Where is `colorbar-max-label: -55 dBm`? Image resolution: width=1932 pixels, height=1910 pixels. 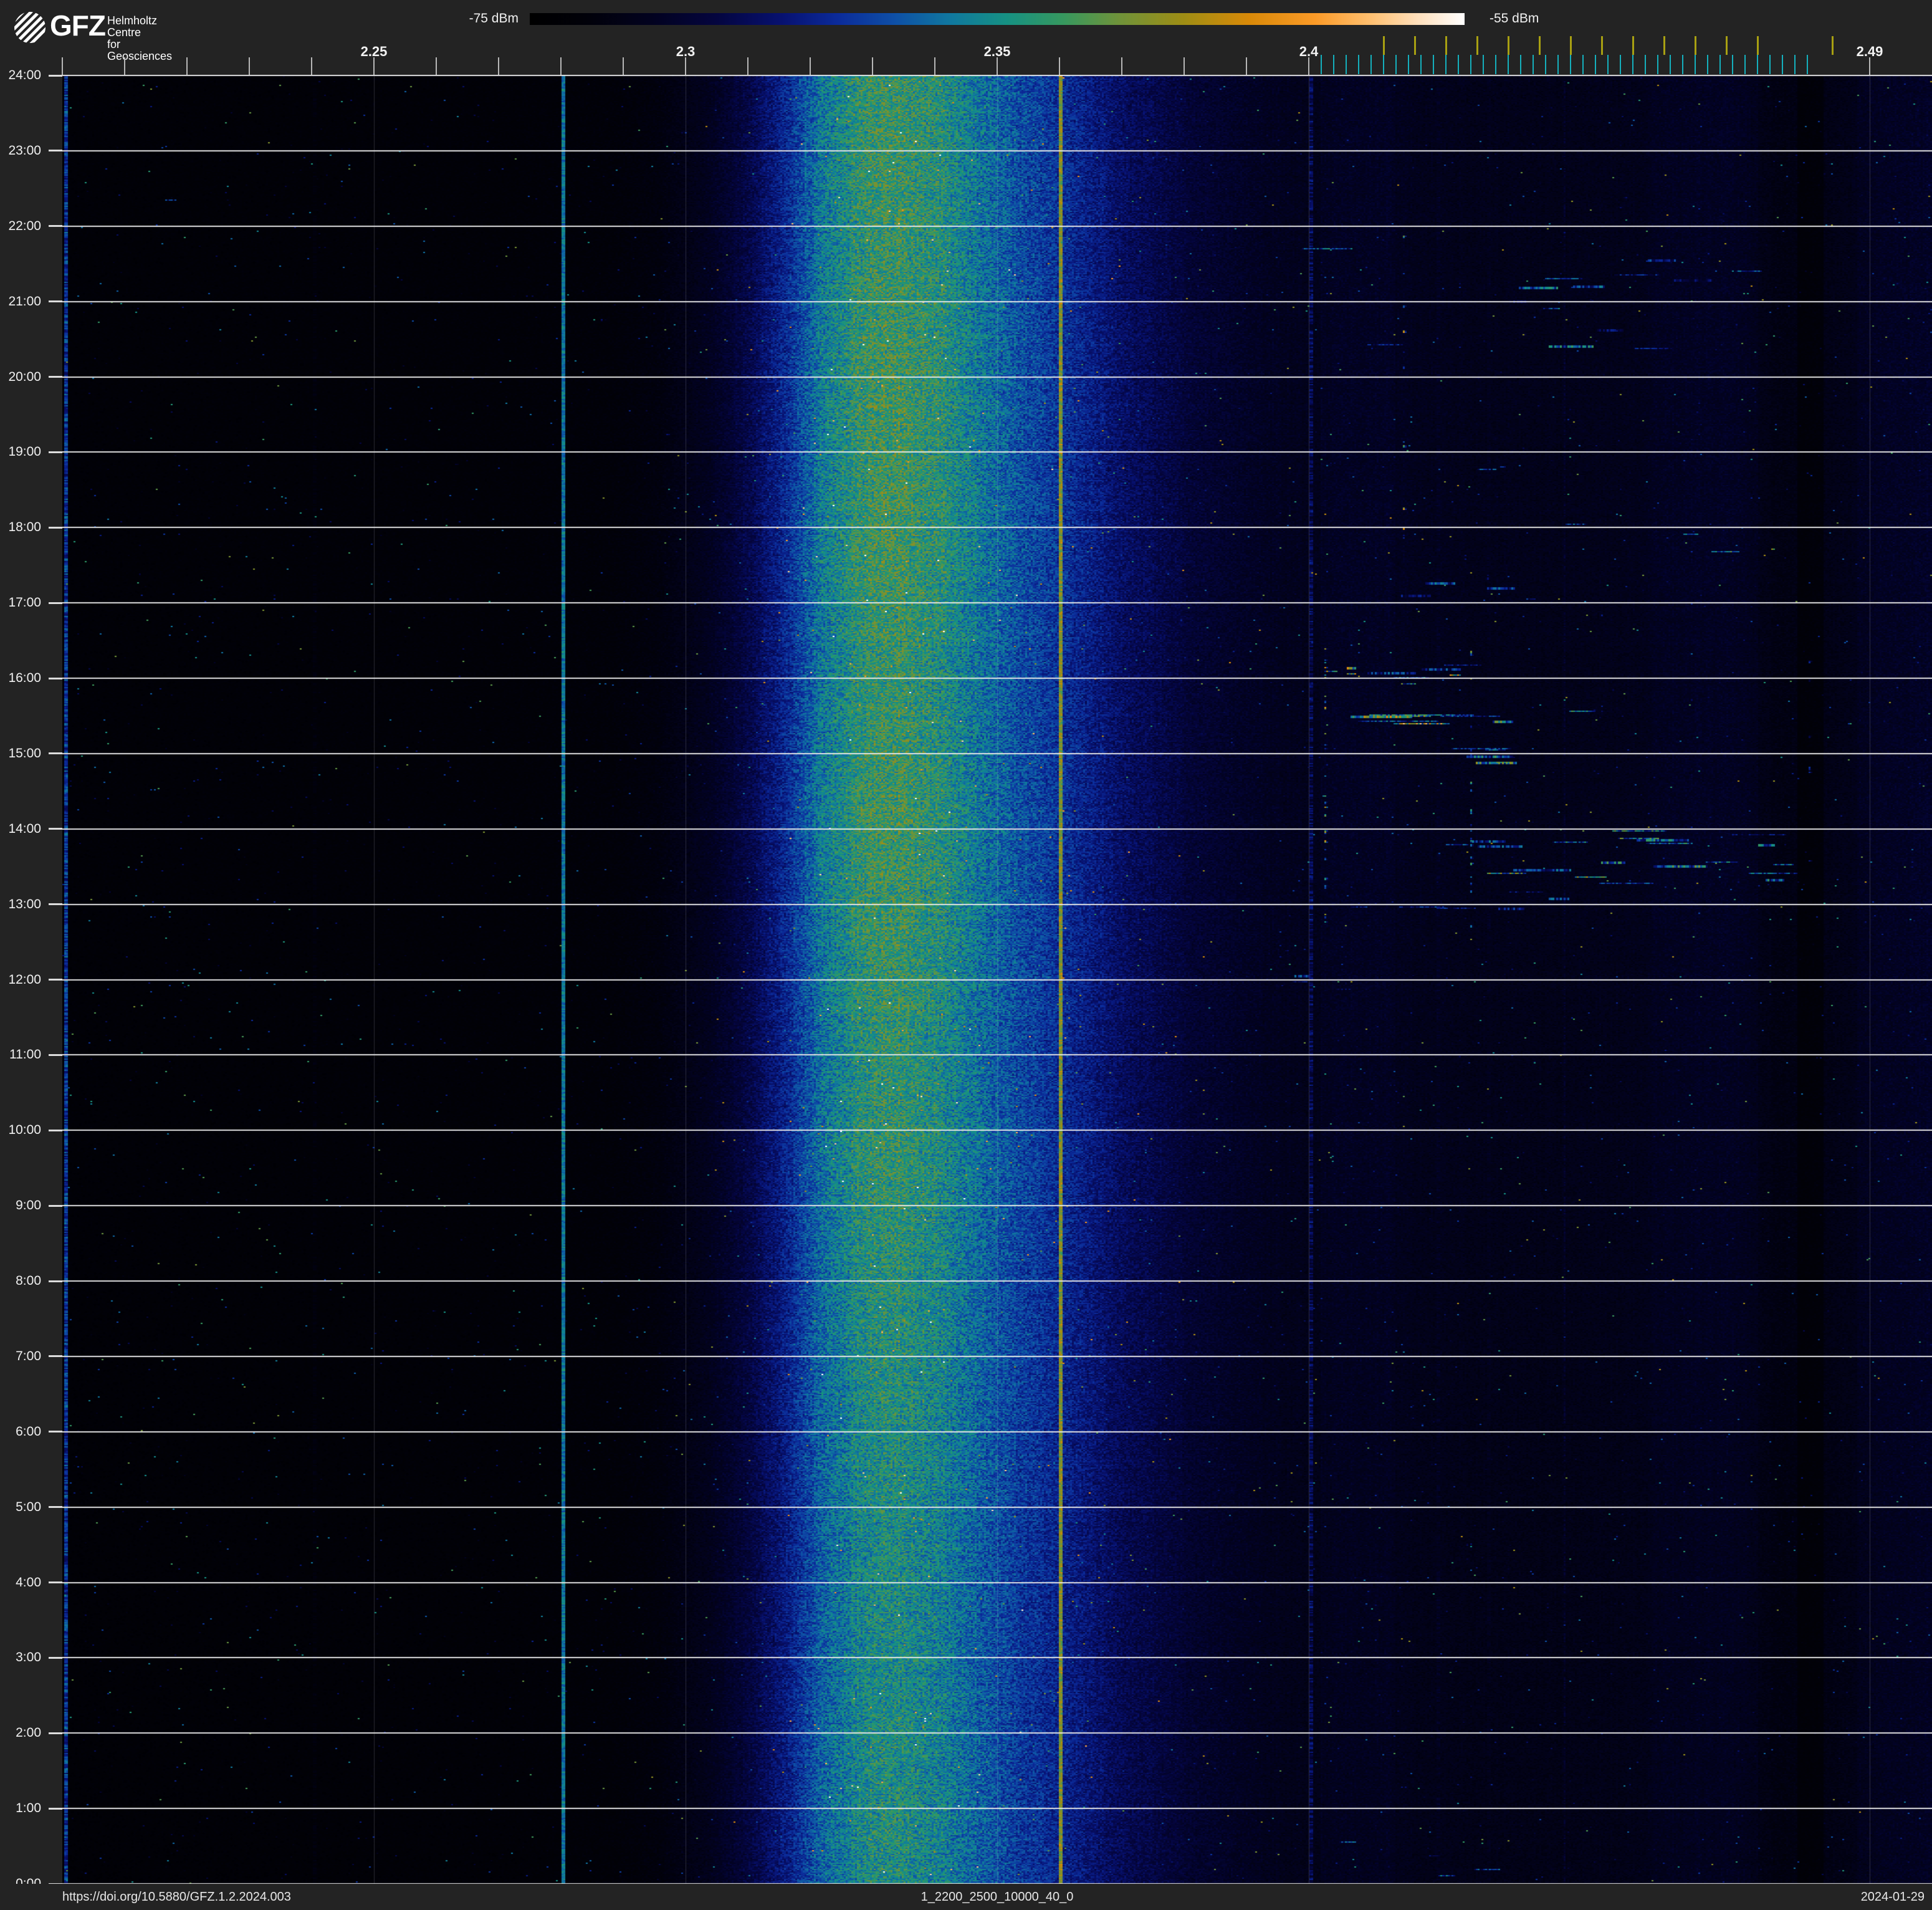 colorbar-max-label: -55 dBm is located at coordinates (1514, 18).